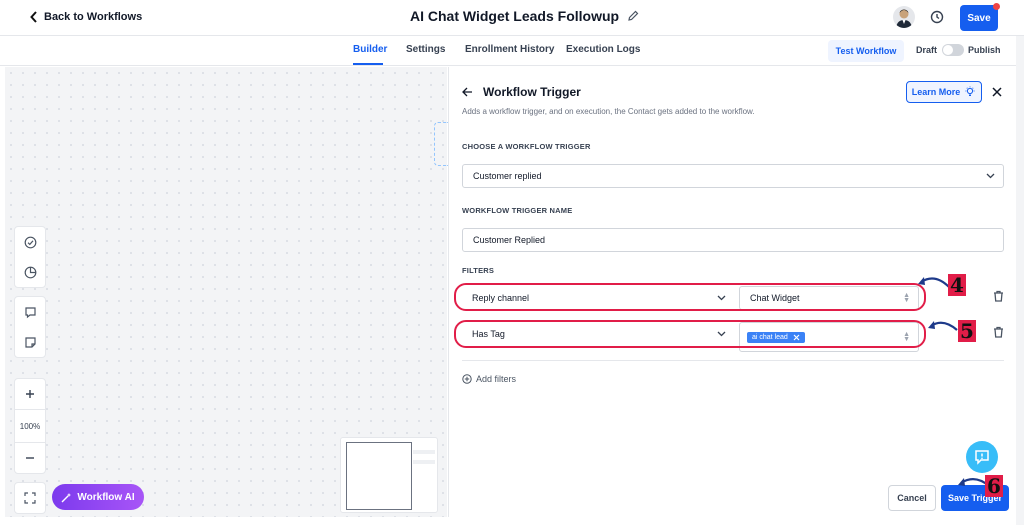  What do you see at coordinates (936, 92) in the screenshot?
I see `learn-more-label: Learn More` at bounding box center [936, 92].